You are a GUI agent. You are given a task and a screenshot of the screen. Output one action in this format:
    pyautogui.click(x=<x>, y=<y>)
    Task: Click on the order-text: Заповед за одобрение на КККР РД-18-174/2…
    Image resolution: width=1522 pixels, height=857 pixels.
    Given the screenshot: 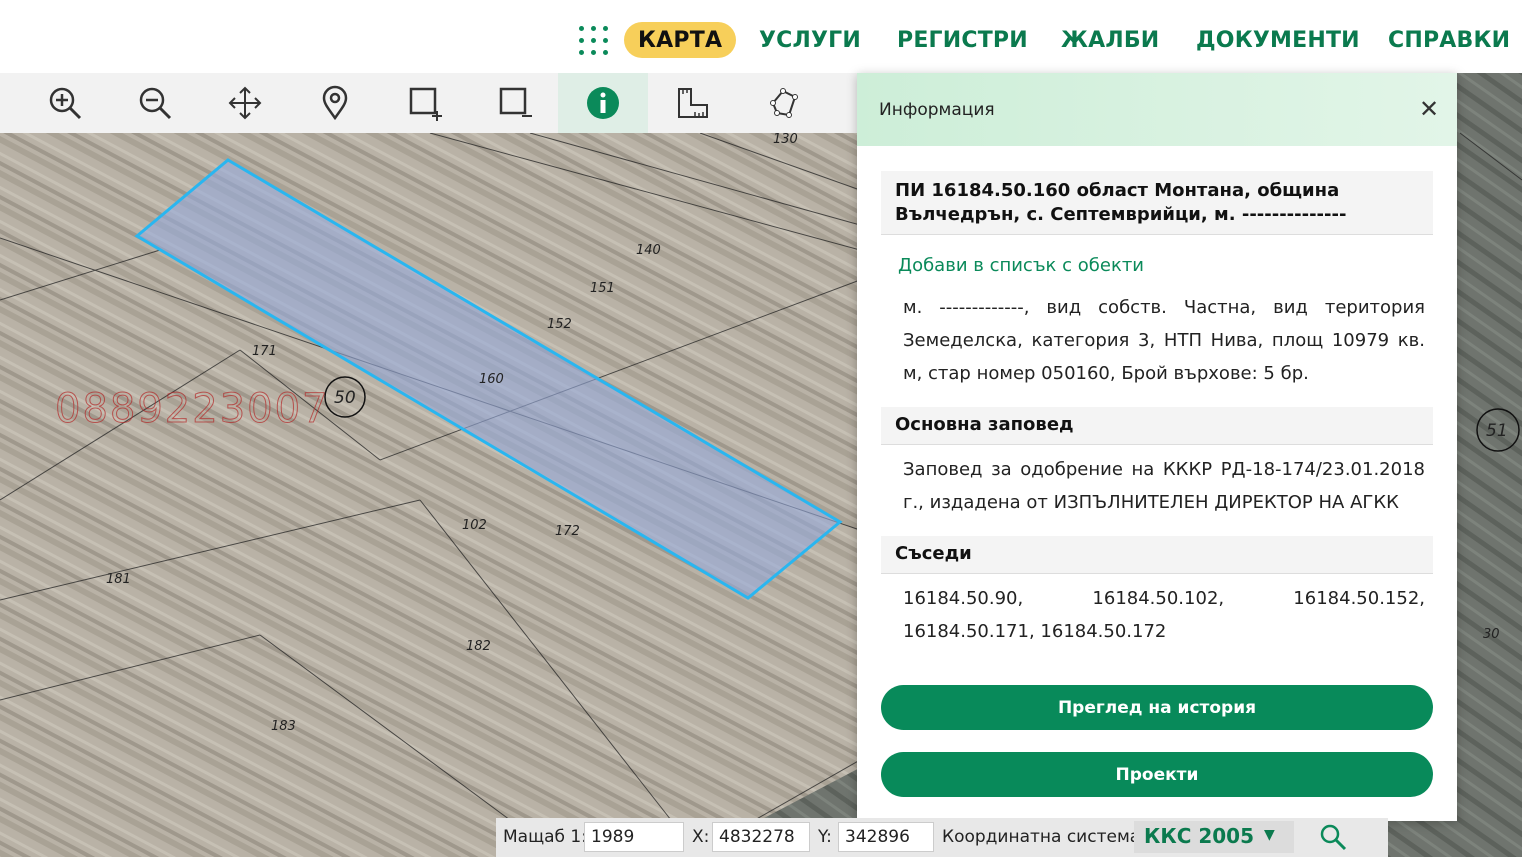 What is the action you would take?
    pyautogui.click(x=1164, y=486)
    